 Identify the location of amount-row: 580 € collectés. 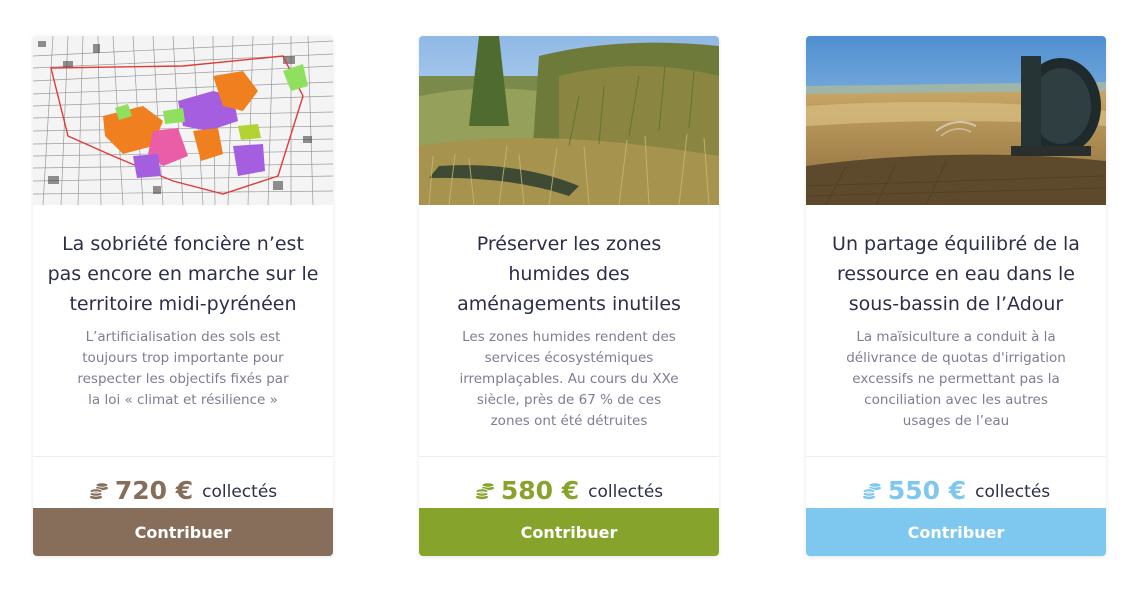
(569, 490).